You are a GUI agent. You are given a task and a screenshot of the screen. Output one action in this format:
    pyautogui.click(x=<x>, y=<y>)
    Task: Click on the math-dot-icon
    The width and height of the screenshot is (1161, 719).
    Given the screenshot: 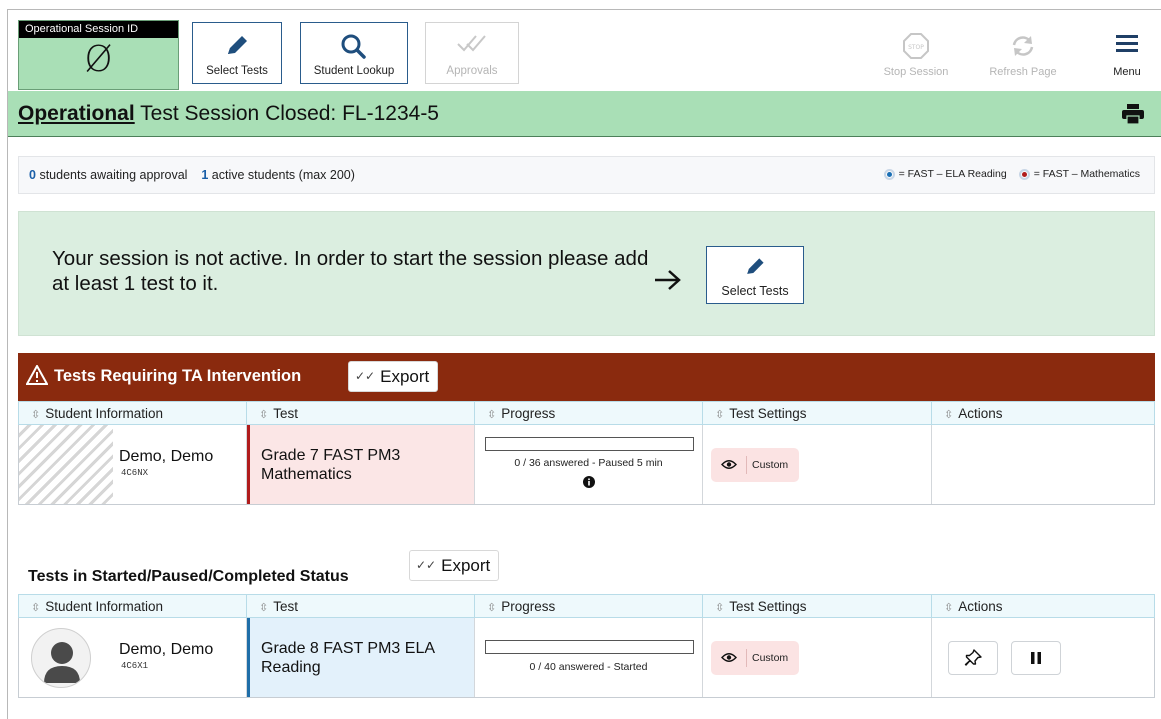 What is the action you would take?
    pyautogui.click(x=1024, y=174)
    